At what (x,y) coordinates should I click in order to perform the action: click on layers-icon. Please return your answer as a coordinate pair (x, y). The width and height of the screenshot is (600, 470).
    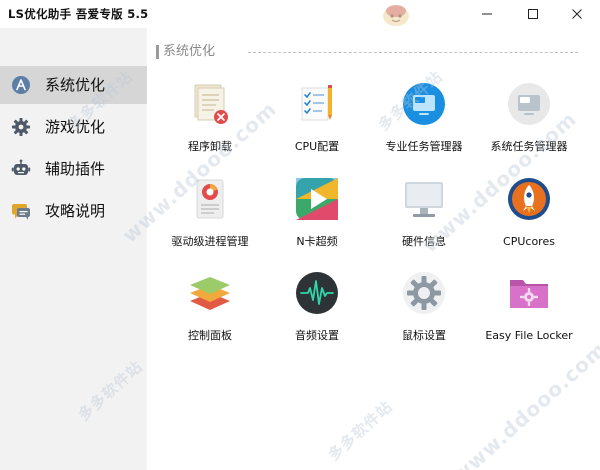
    Looking at the image, I should click on (210, 293).